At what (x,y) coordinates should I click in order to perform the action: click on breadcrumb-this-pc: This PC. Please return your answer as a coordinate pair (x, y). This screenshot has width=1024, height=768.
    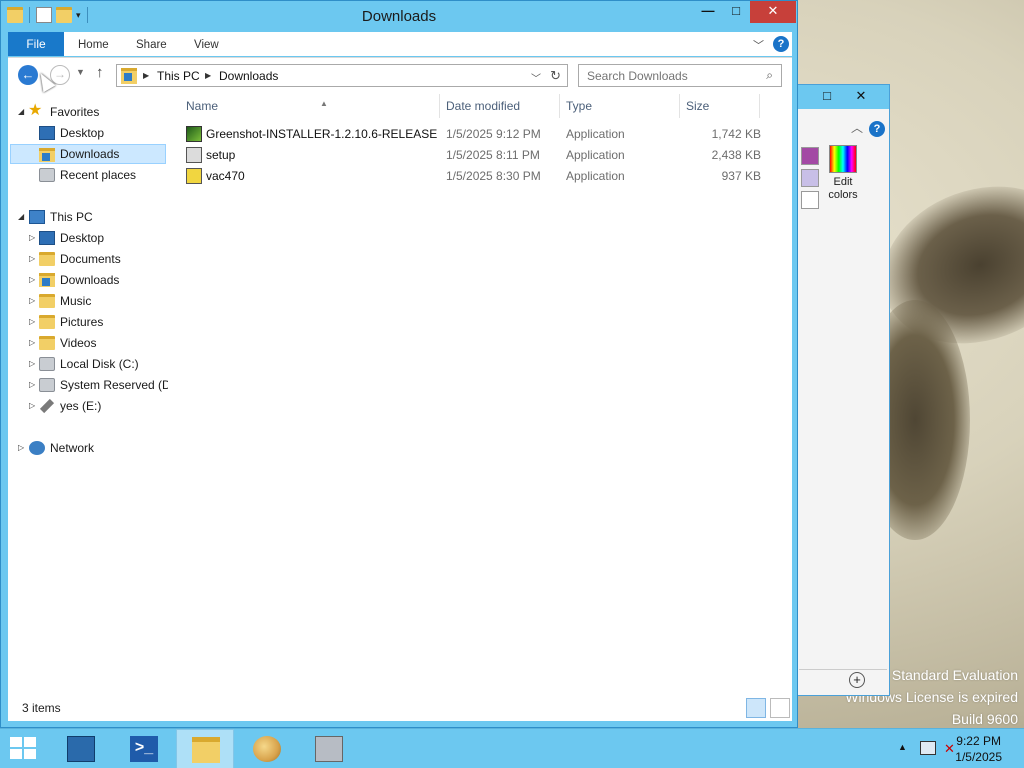
    Looking at the image, I should click on (178, 76).